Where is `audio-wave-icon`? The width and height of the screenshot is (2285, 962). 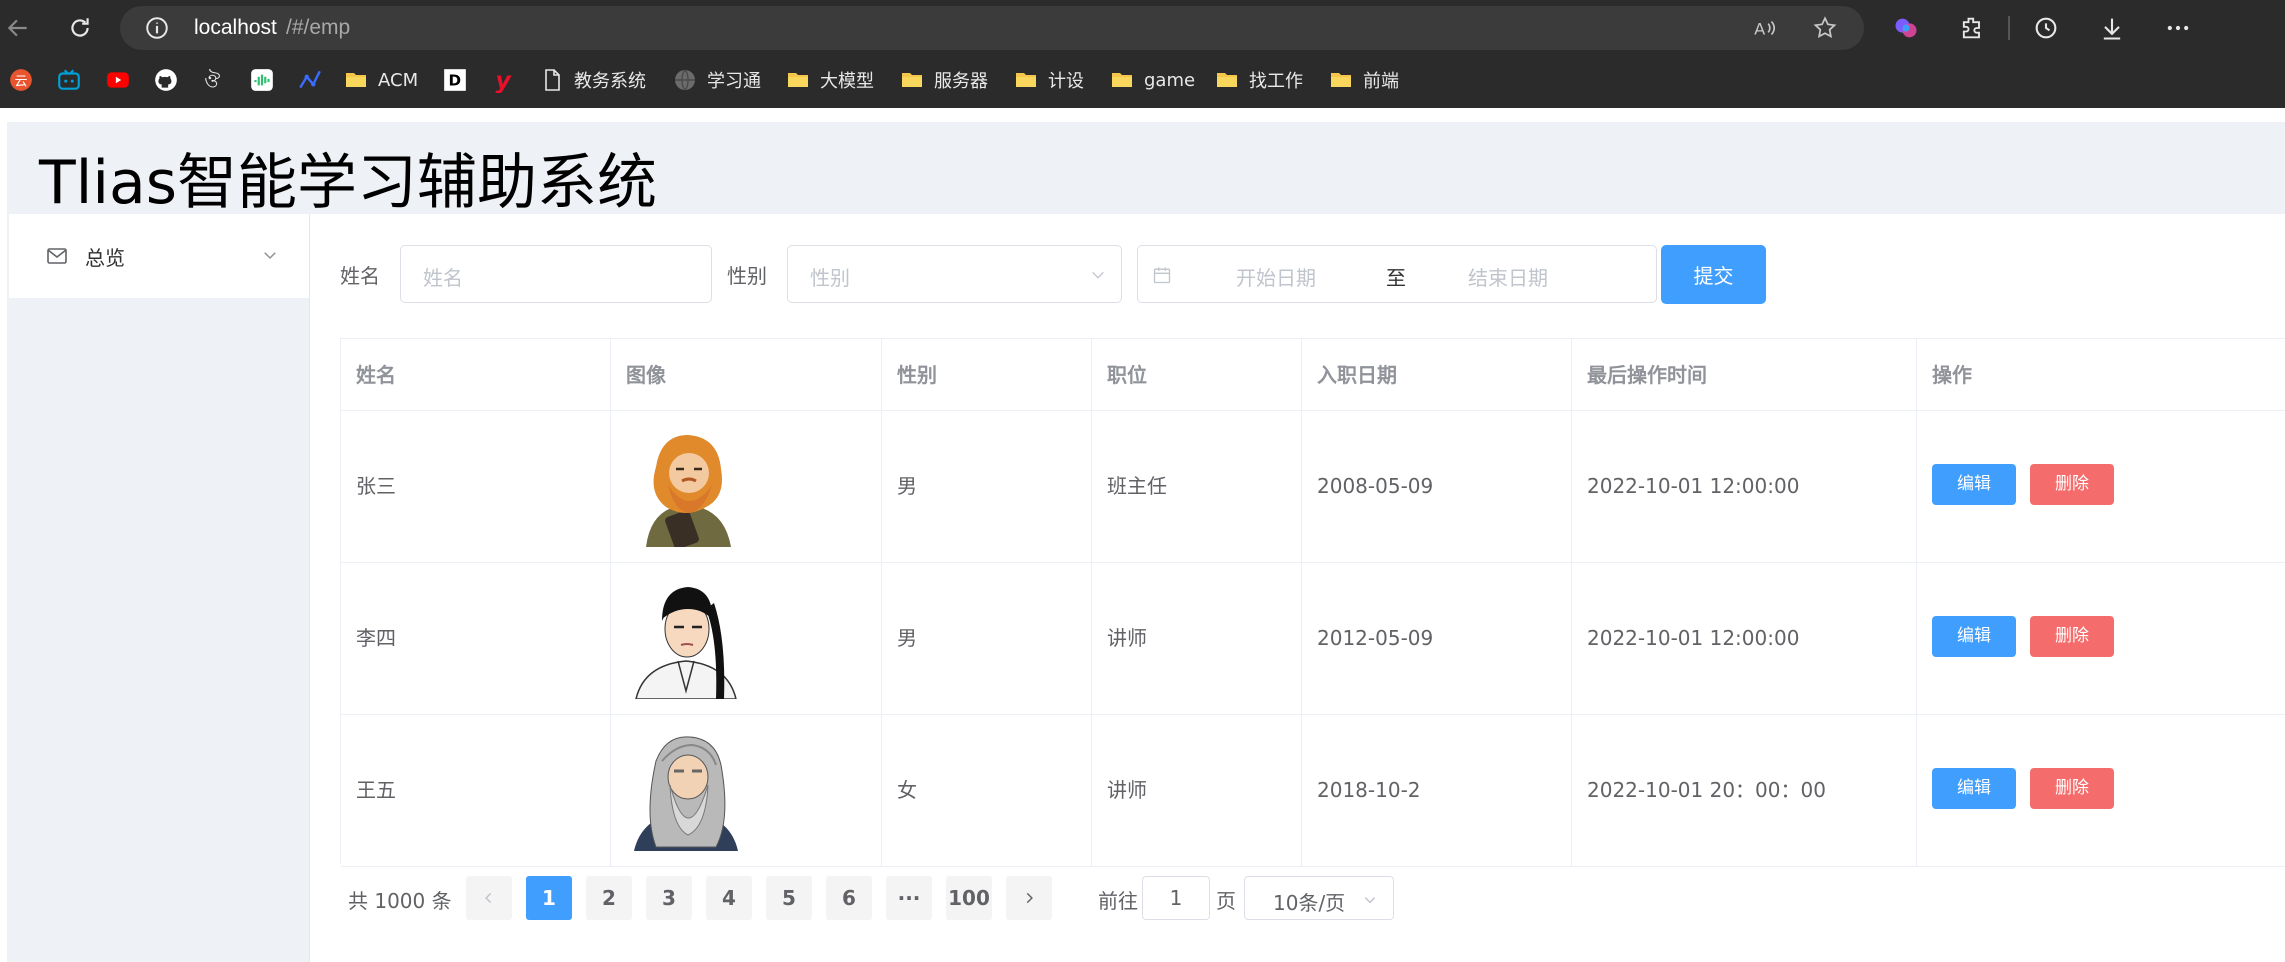 audio-wave-icon is located at coordinates (262, 80).